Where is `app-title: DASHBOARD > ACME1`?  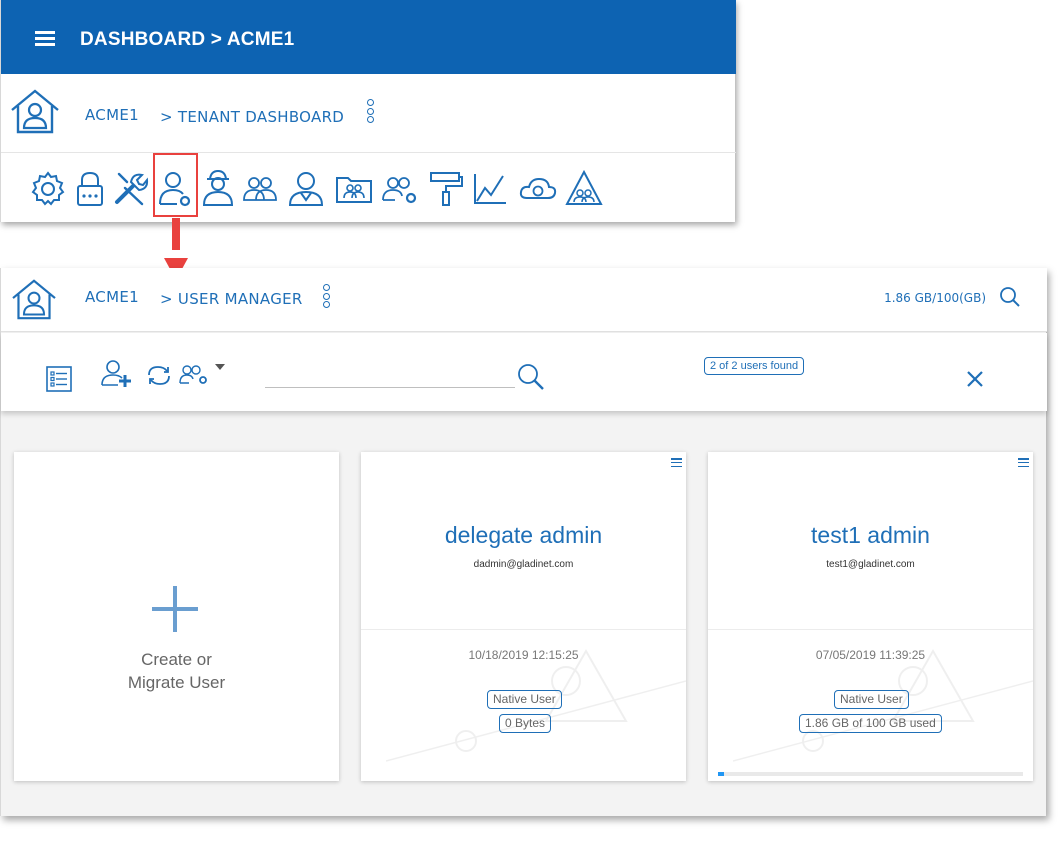
app-title: DASHBOARD > ACME1 is located at coordinates (187, 39).